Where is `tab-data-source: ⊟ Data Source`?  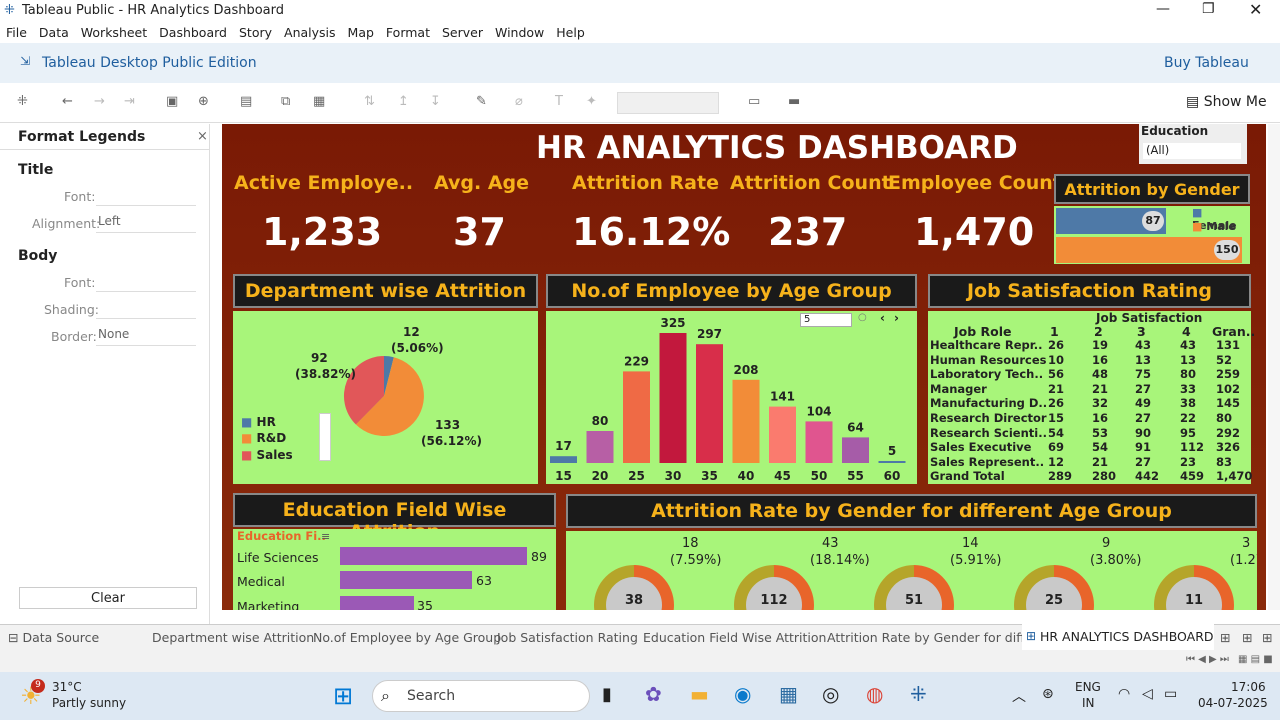
tab-data-source: ⊟ Data Source is located at coordinates (53, 637).